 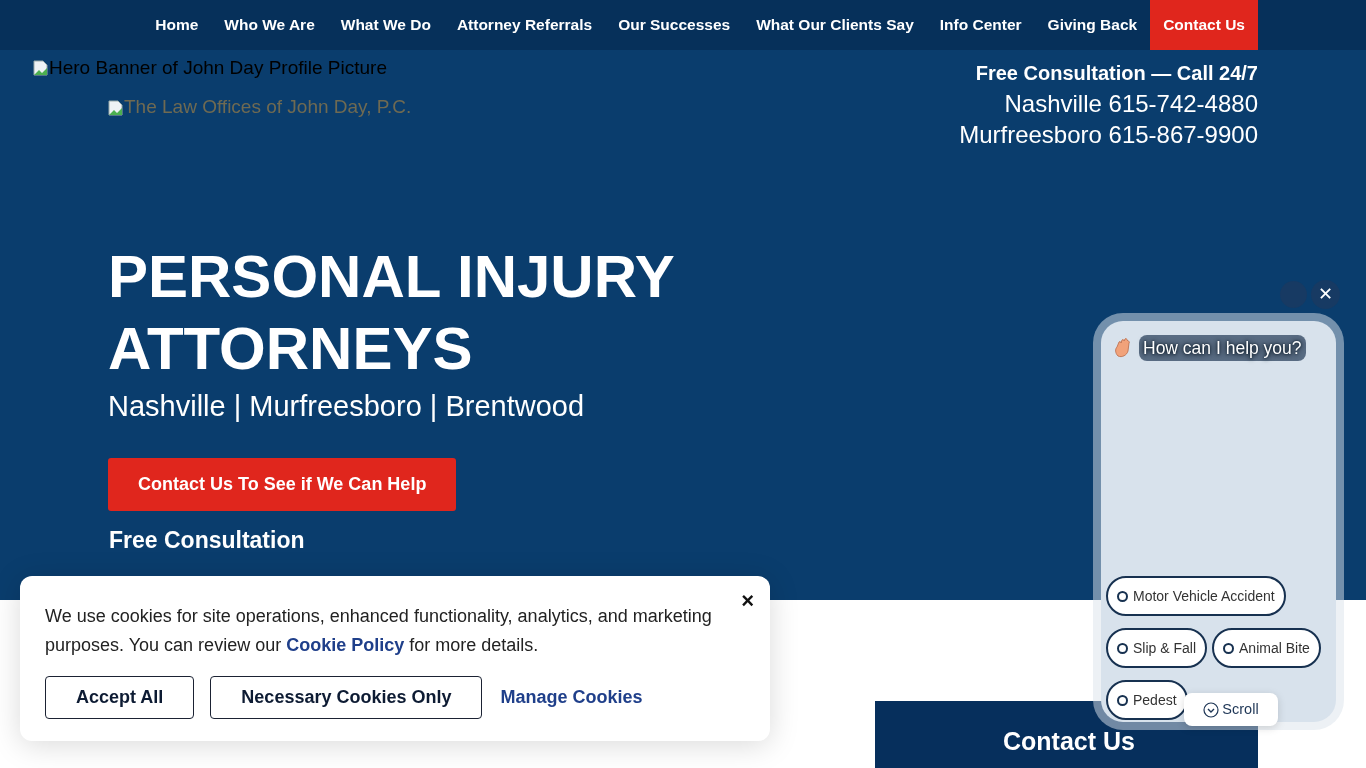 What do you see at coordinates (207, 540) in the screenshot?
I see `consultation-note: Free Consultation` at bounding box center [207, 540].